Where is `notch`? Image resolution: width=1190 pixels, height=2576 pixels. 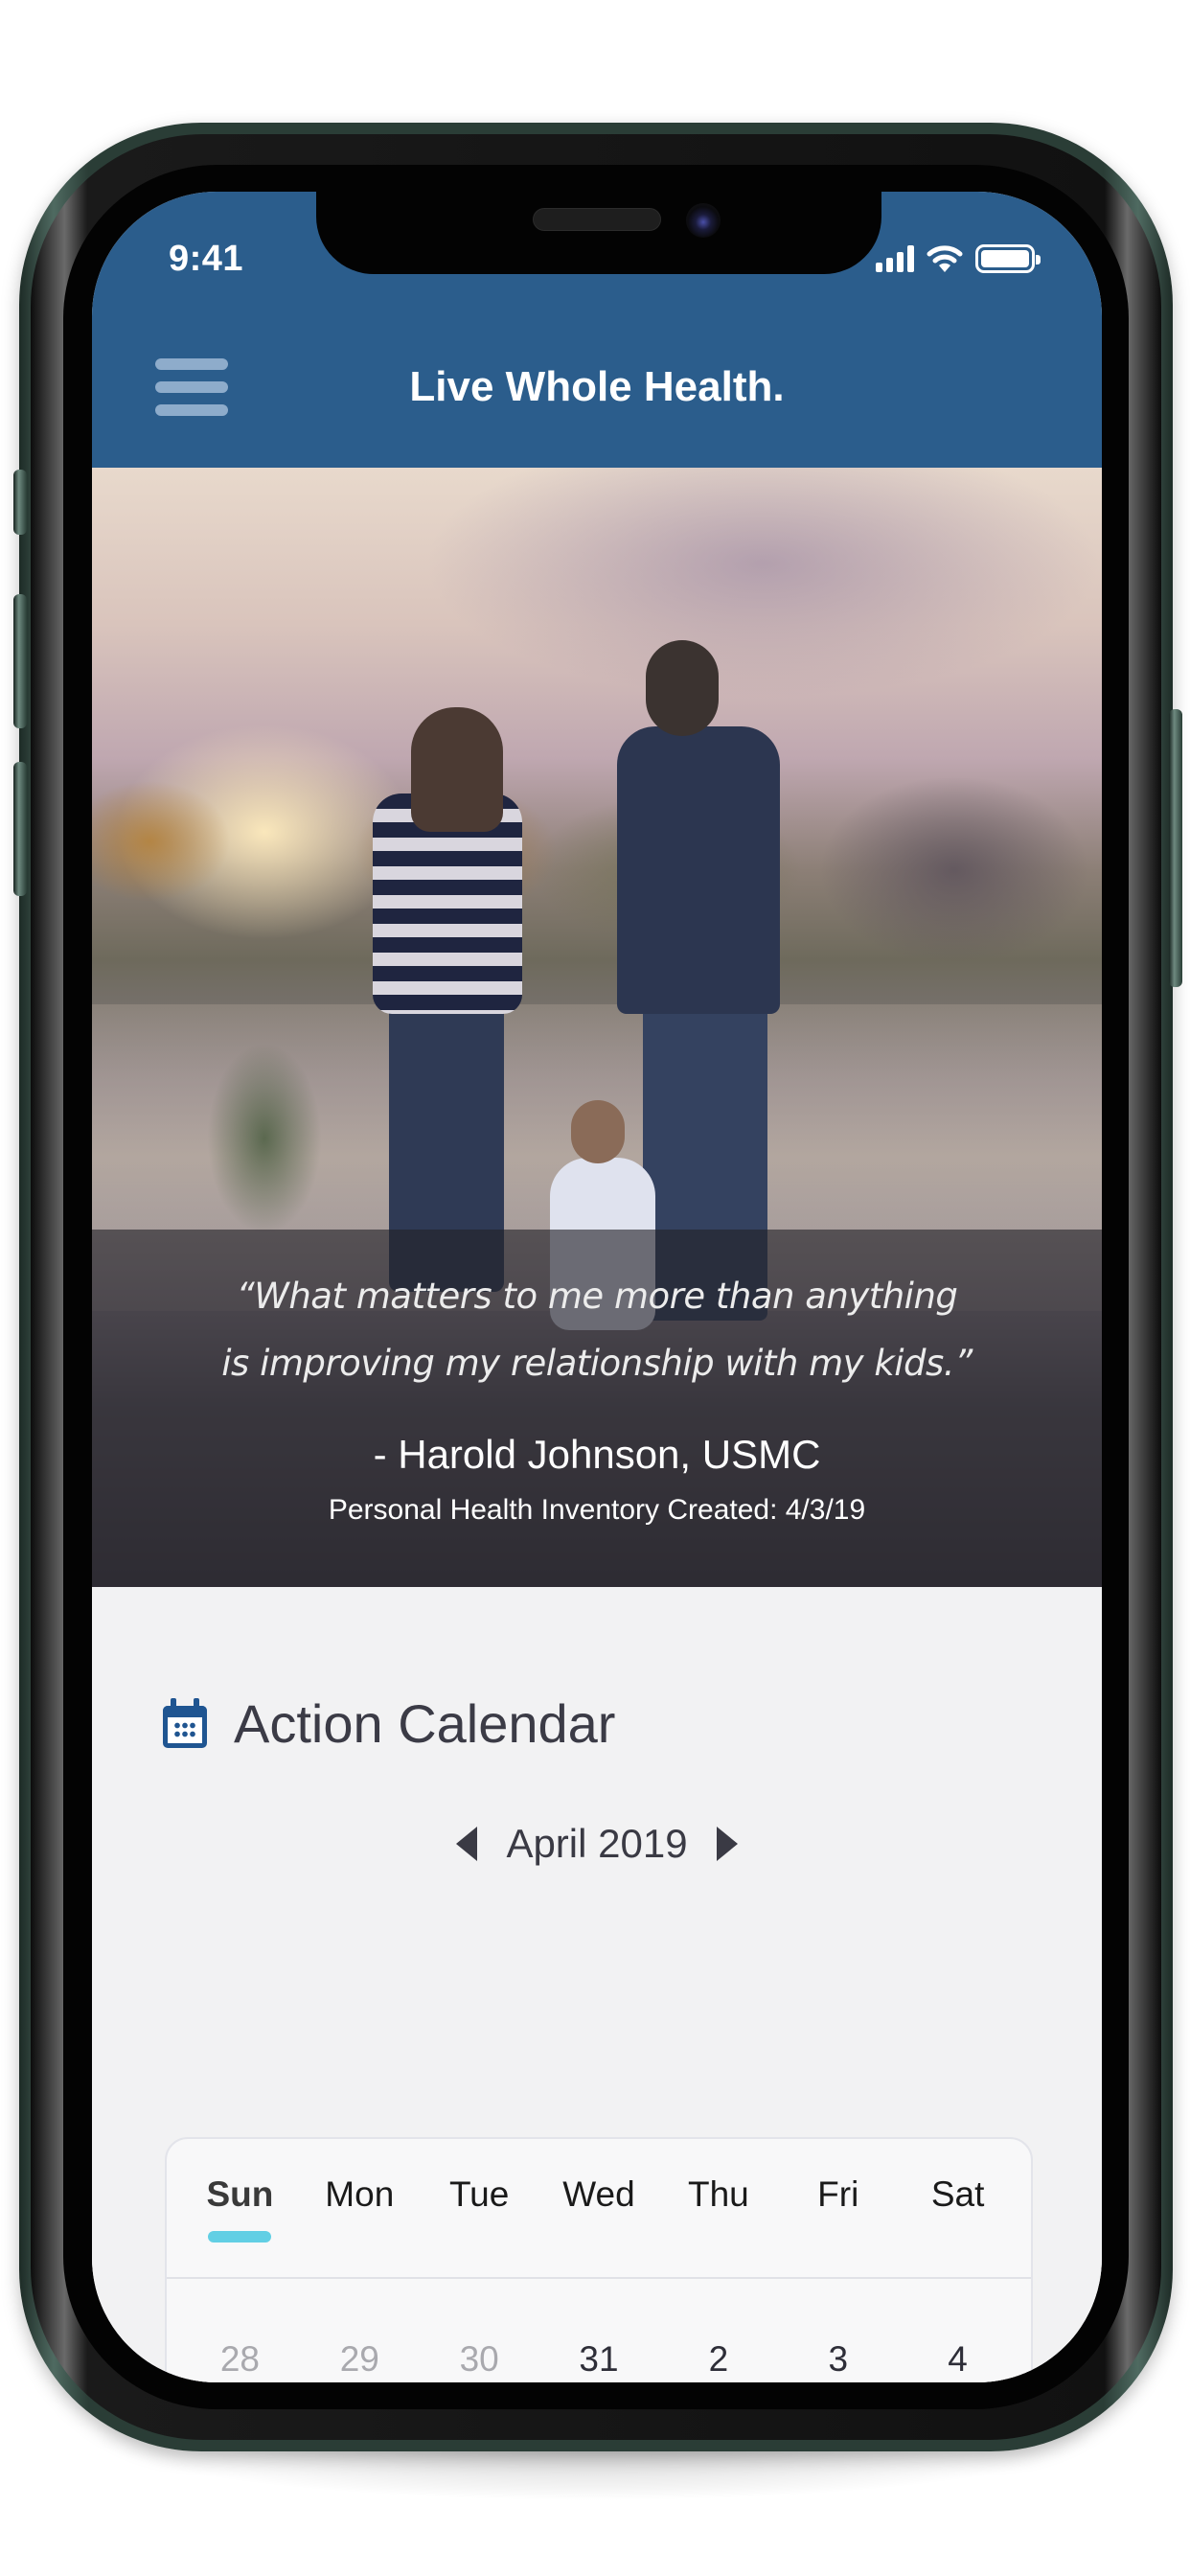 notch is located at coordinates (599, 233).